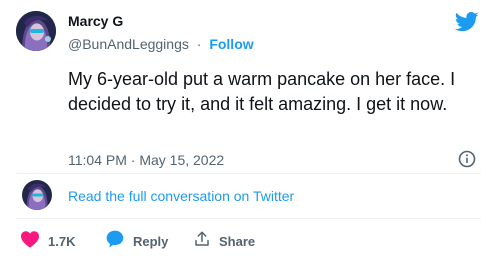 Image resolution: width=497 pixels, height=260 pixels. I want to click on twitter-bird-icon, so click(466, 22).